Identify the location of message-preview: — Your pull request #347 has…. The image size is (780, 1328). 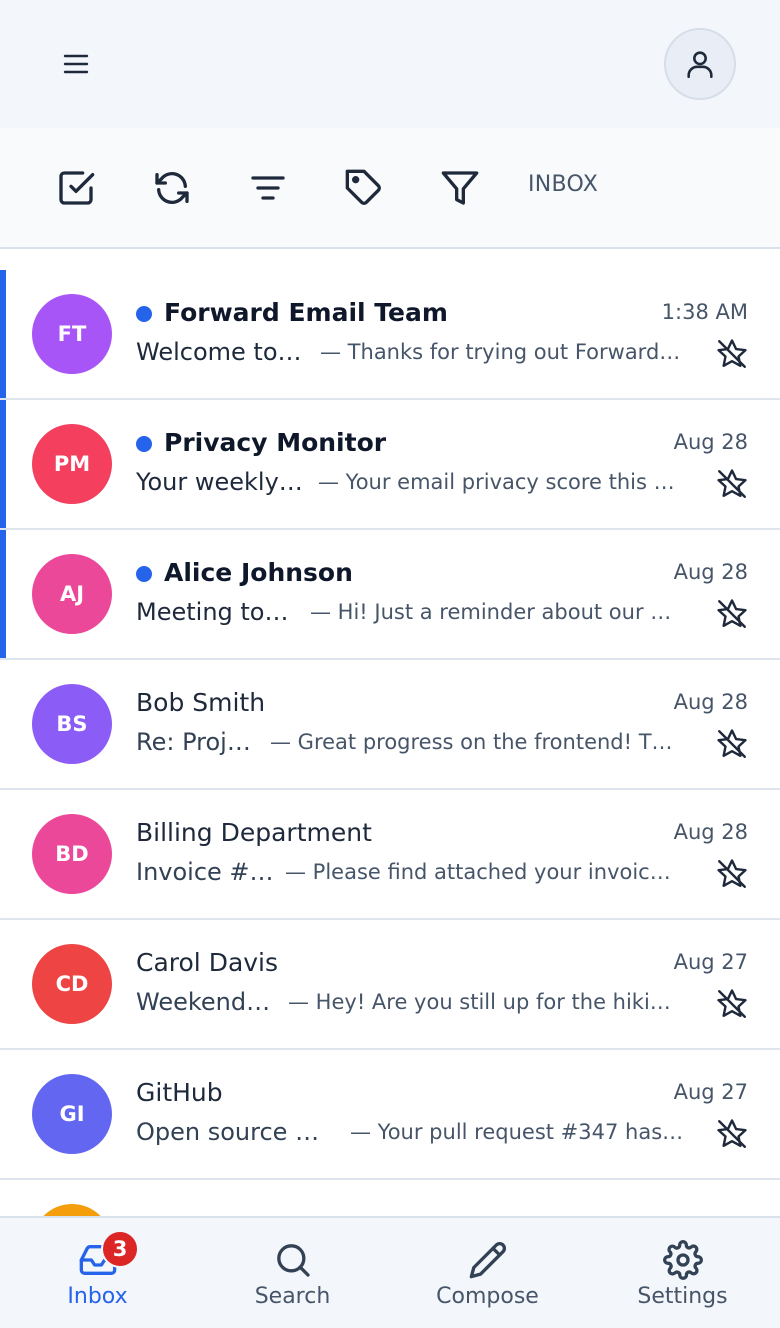
(517, 1132).